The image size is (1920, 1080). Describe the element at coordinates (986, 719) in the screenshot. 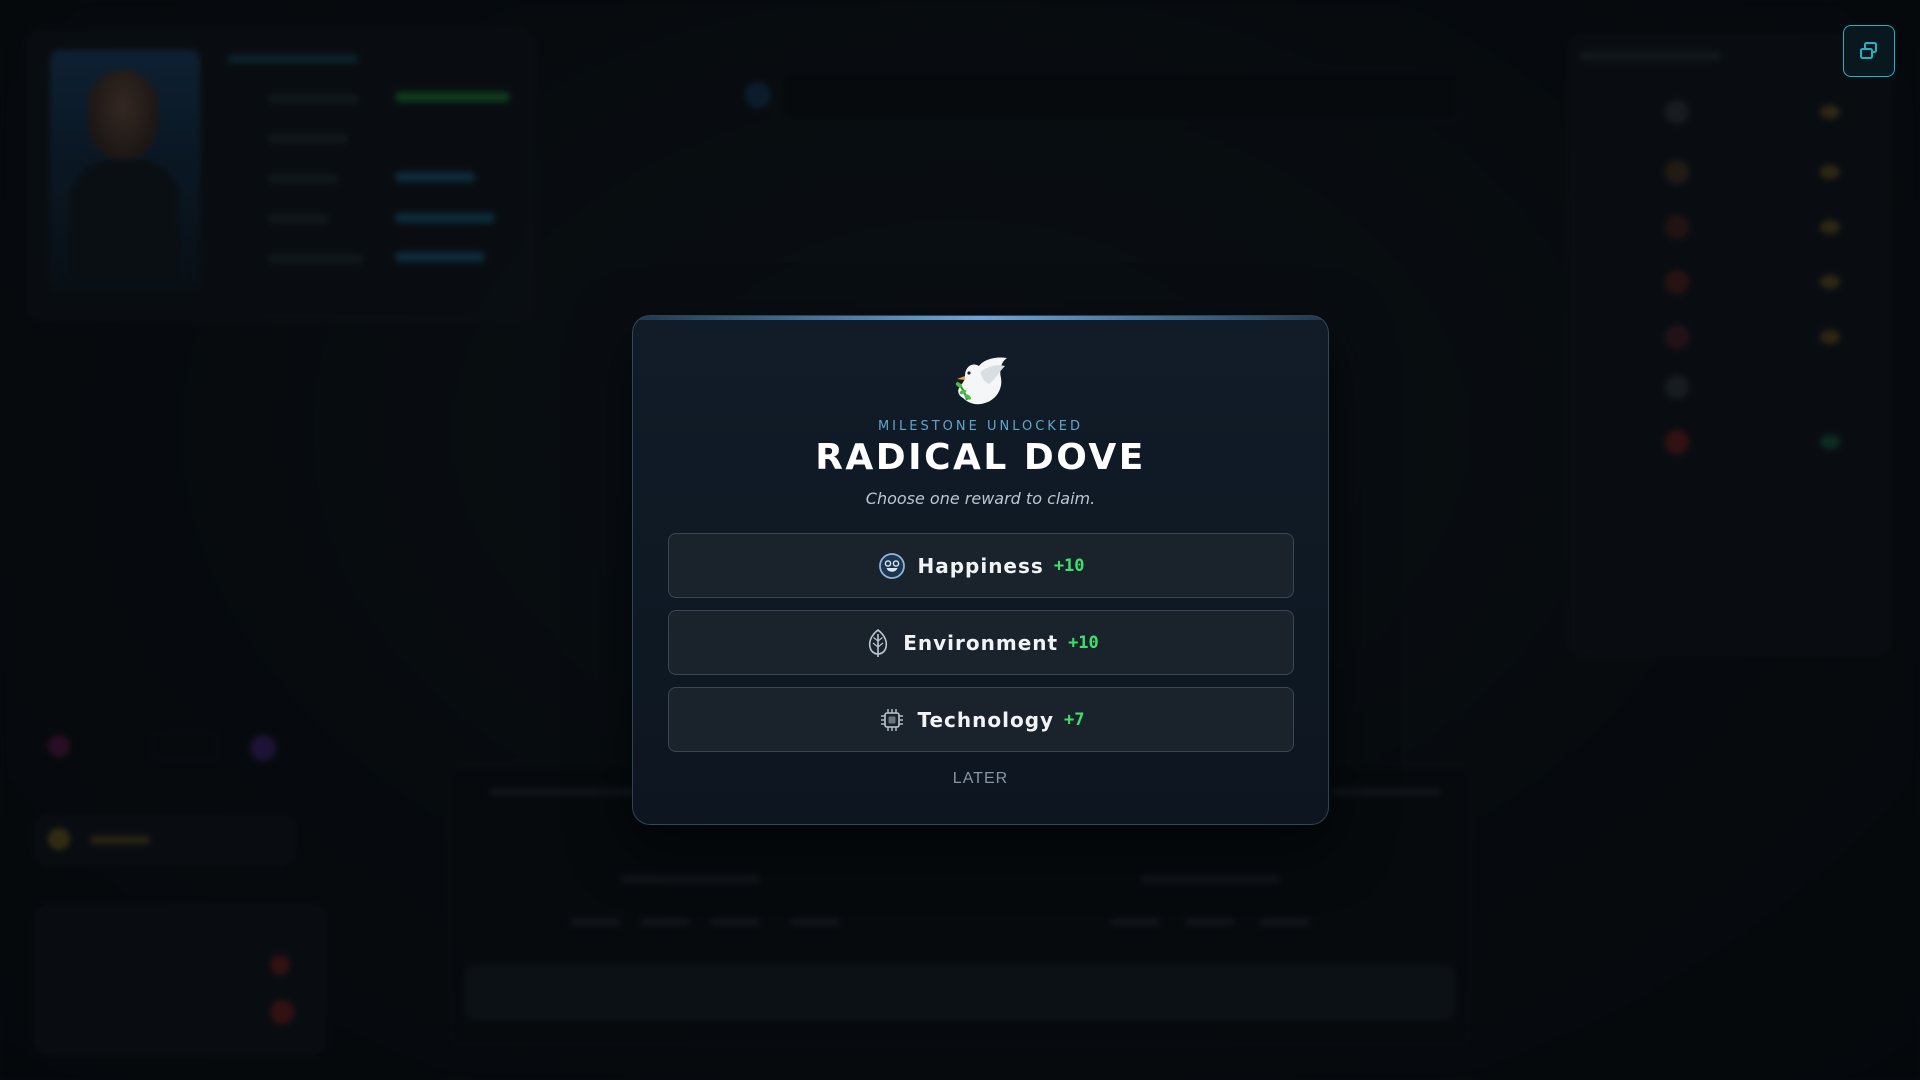

I see `reward-label: Technology` at that location.